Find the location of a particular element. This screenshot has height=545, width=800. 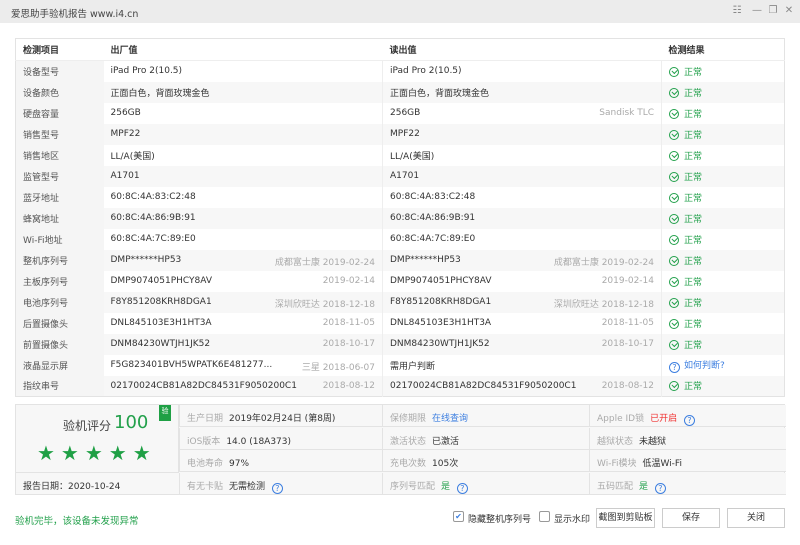

summary-key: 序列号匹配 is located at coordinates (413, 486).